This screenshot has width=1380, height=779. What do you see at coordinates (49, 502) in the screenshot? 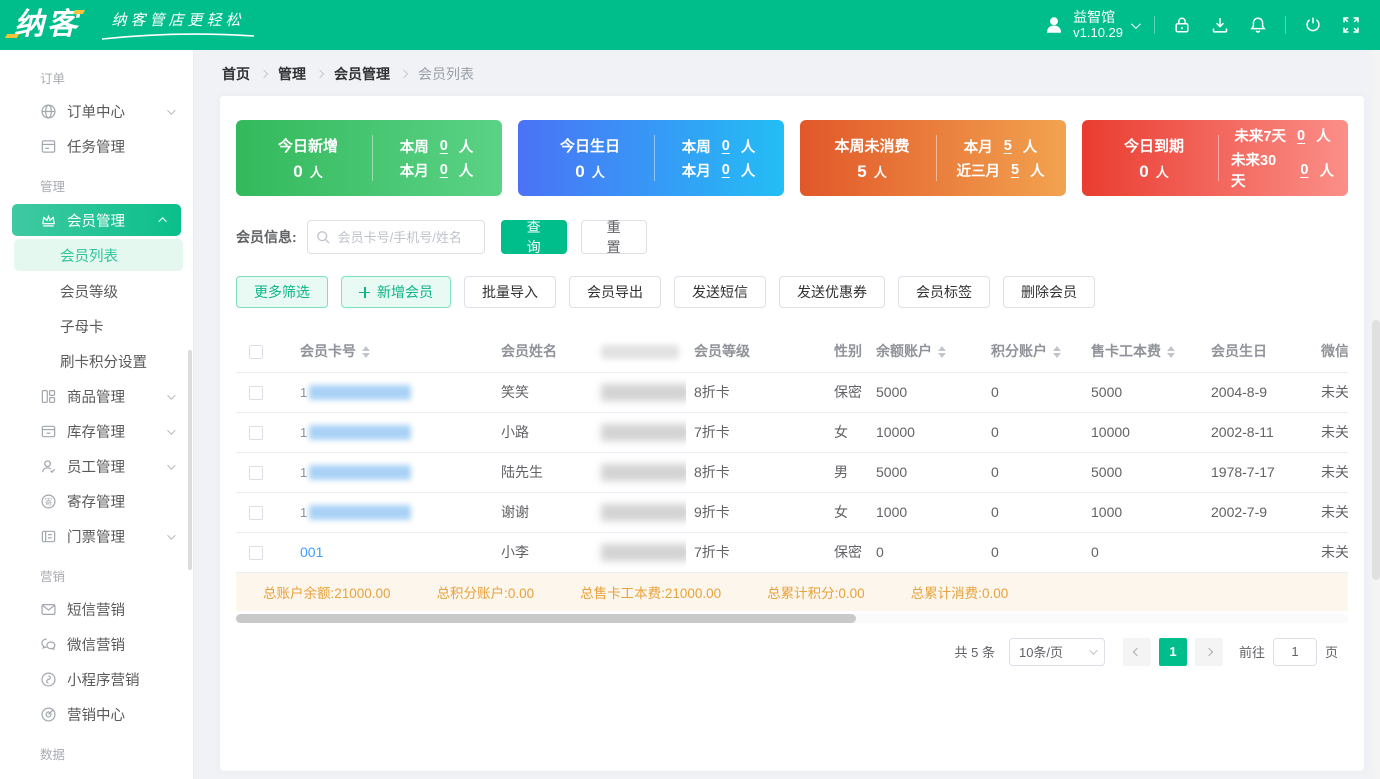
I see `deposit-icon: 寄` at bounding box center [49, 502].